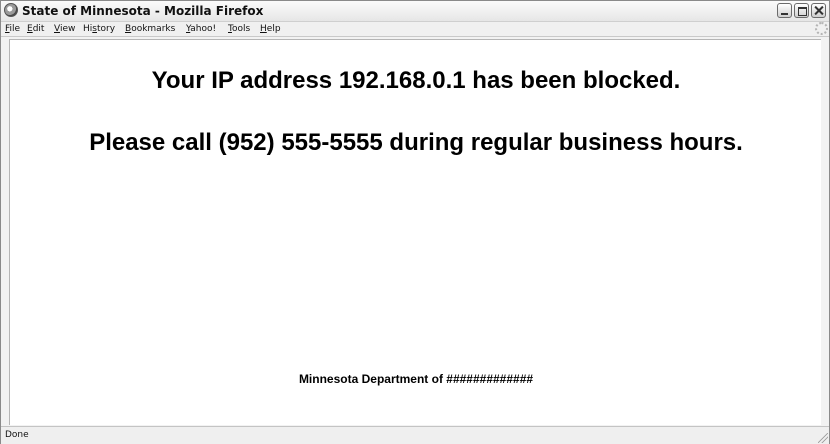  What do you see at coordinates (416, 379) in the screenshot?
I see `department-footer: Minnesota Department of #############` at bounding box center [416, 379].